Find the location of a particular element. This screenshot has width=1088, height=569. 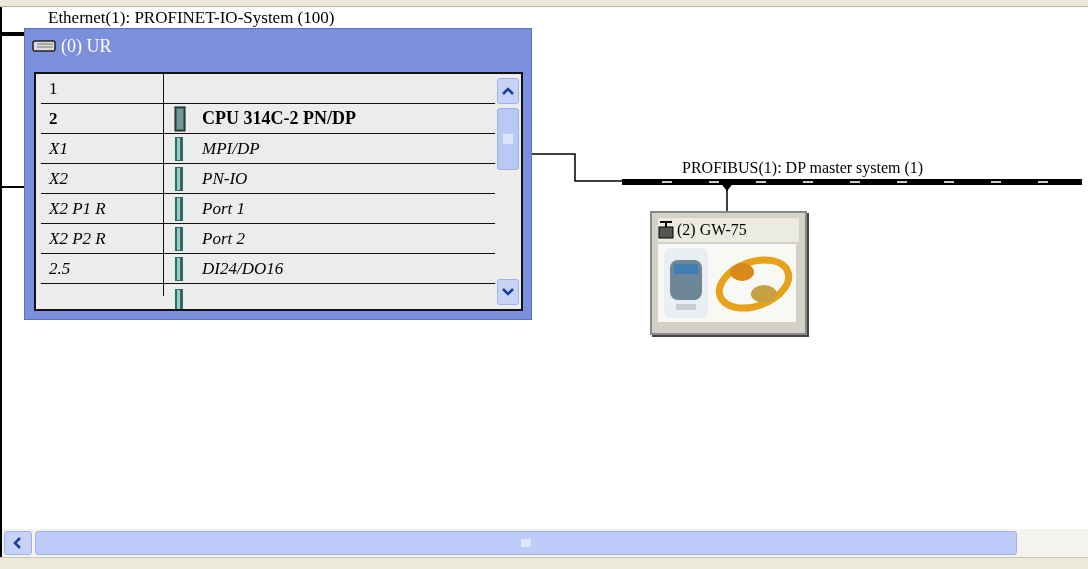

rack-icon is located at coordinates (45, 46).